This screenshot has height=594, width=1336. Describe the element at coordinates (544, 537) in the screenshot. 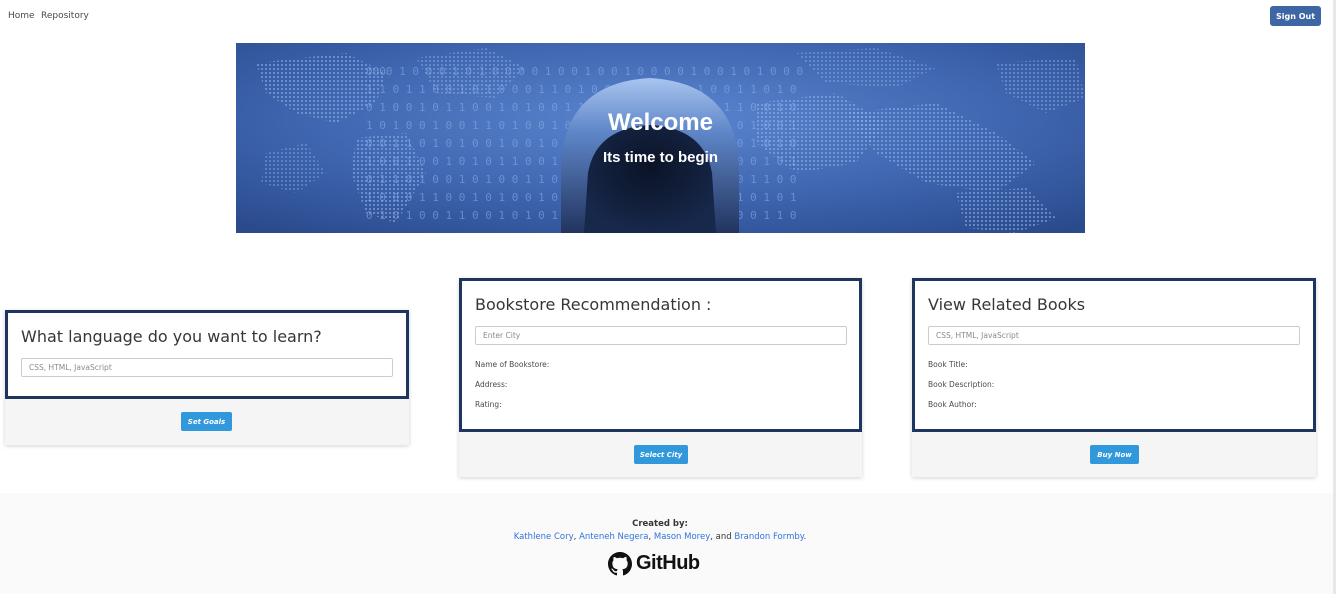

I see `author-link-kathlene-cory: Kathlene Cory` at that location.